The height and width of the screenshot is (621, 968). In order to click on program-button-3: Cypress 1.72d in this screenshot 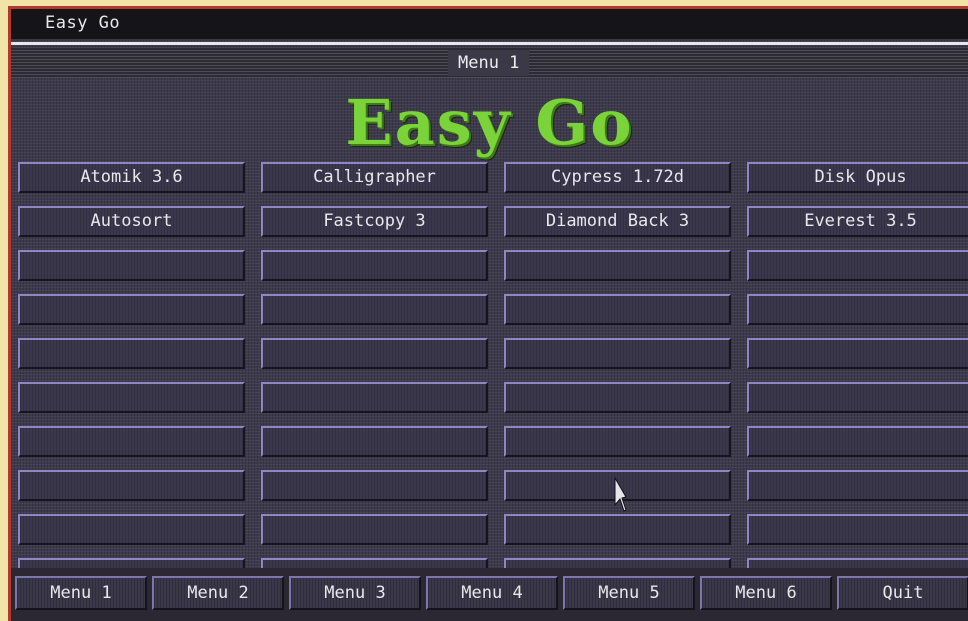, I will do `click(617, 177)`.